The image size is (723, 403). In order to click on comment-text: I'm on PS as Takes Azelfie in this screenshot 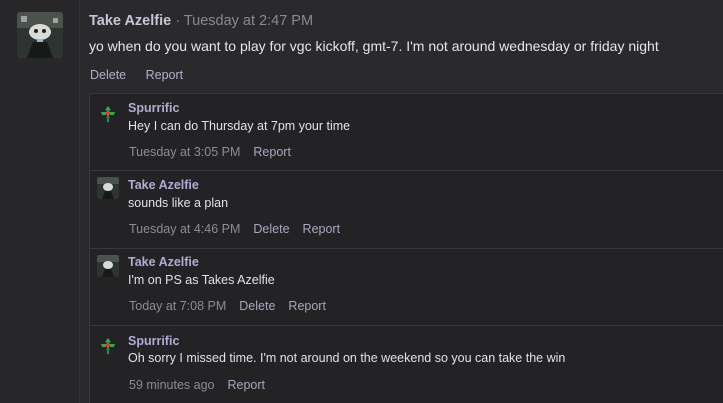, I will do `click(201, 280)`.